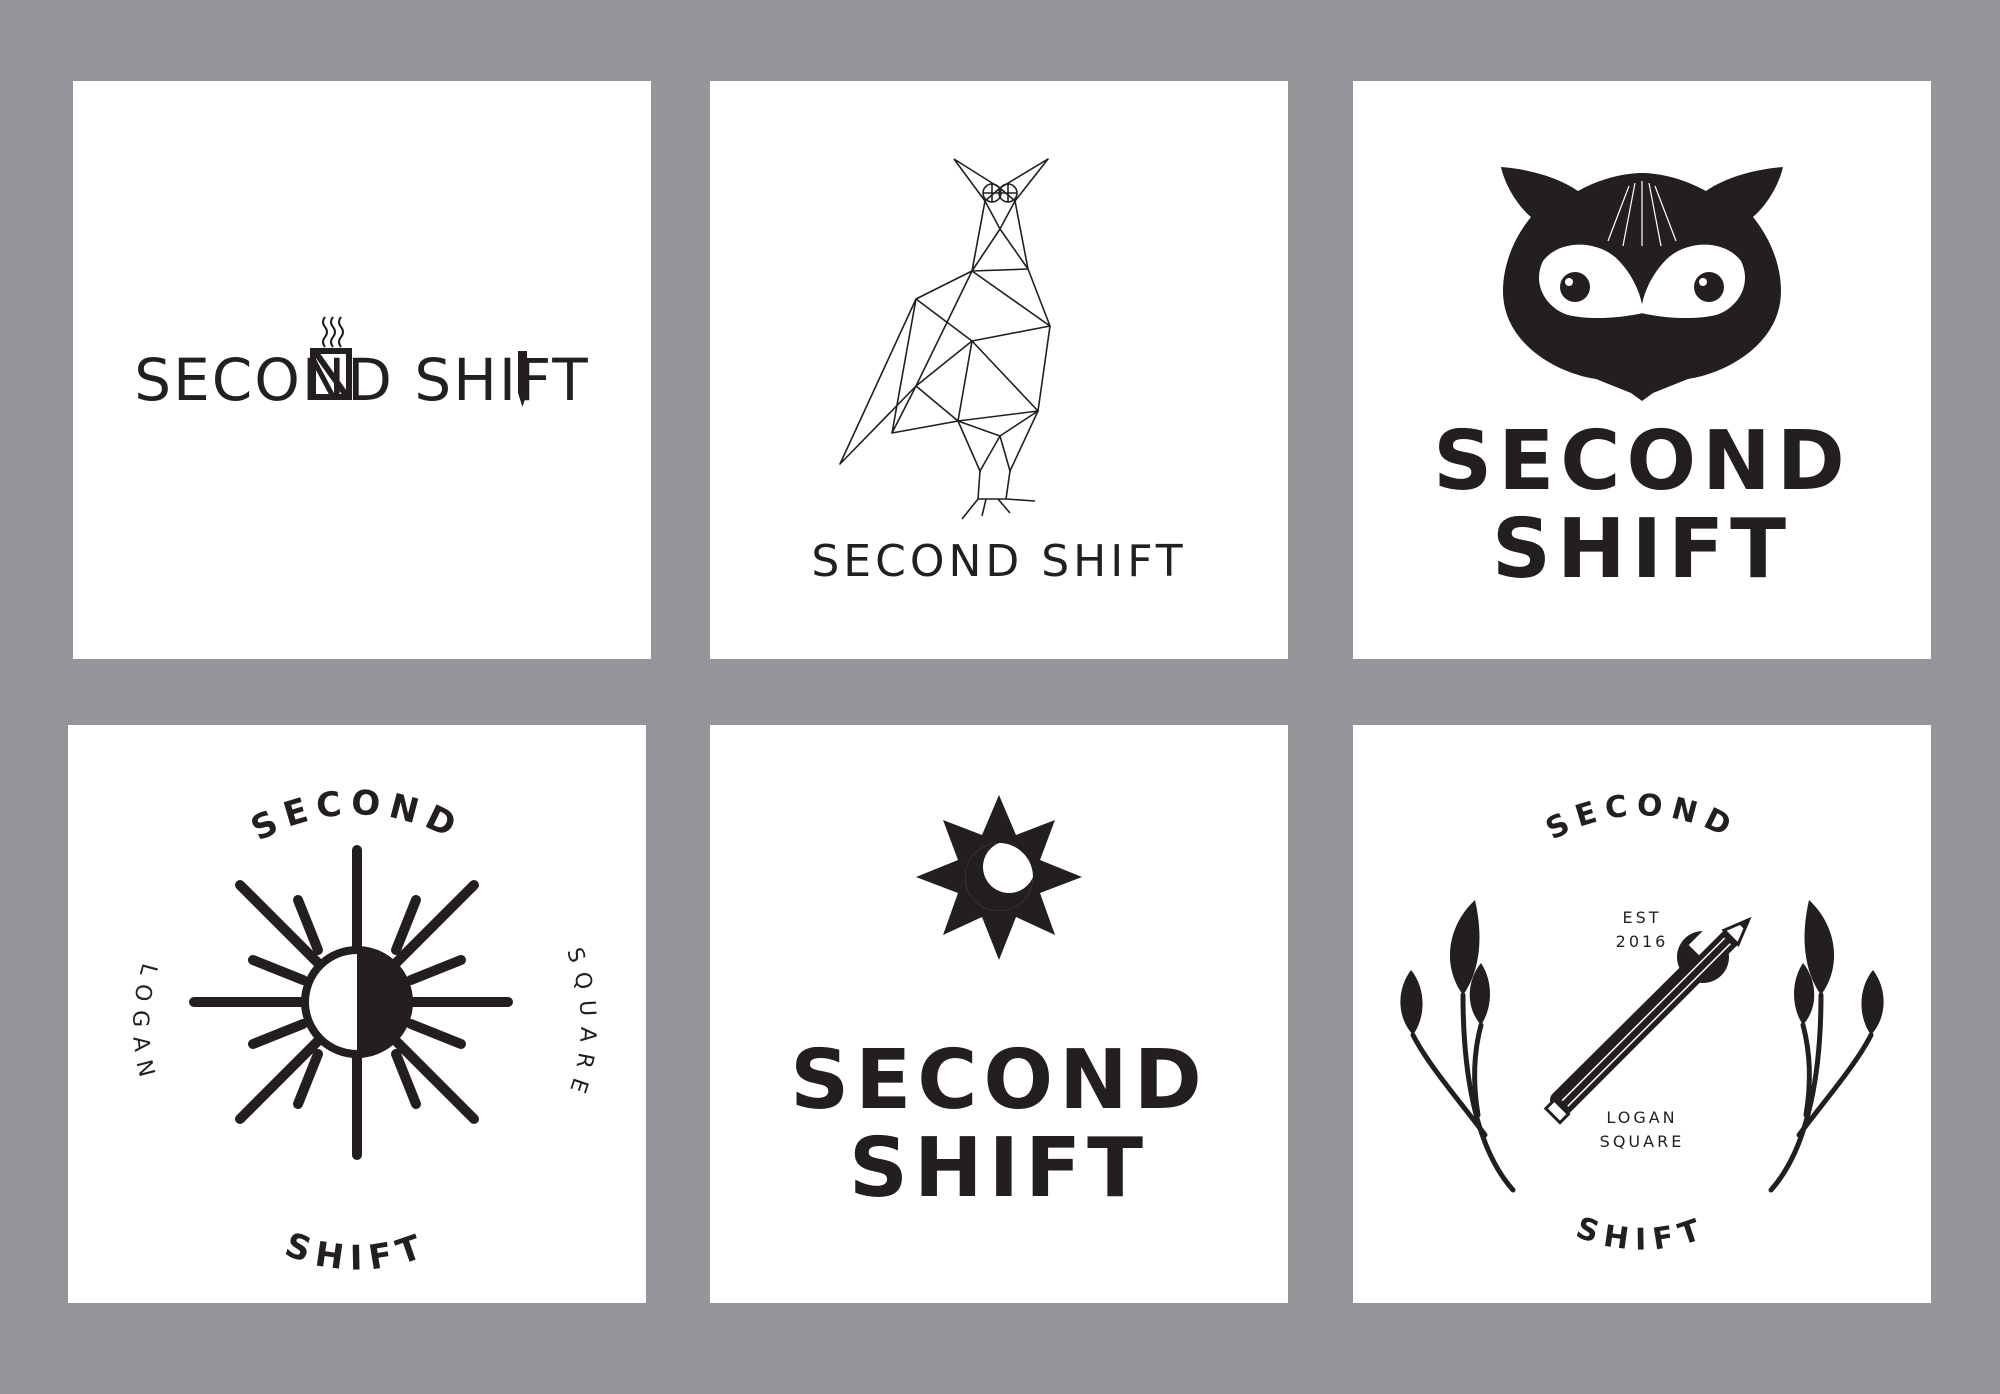  I want to click on logo-card-tools-badge: SECOND SHIFT EST 2016 LOGAN SQUARE, so click(1642, 1014).